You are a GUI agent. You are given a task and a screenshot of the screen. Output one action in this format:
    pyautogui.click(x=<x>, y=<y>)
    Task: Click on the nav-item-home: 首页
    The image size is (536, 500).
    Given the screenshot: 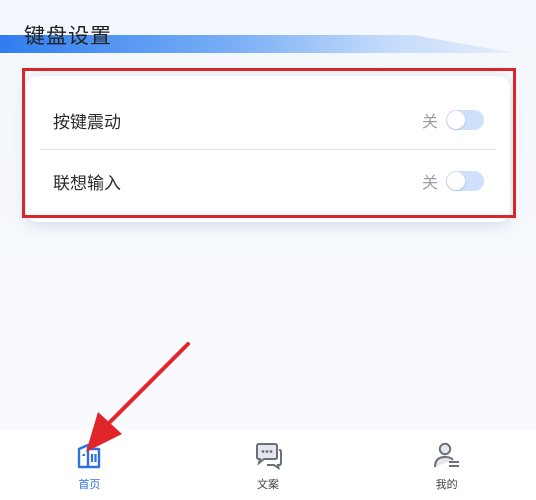 What is the action you would take?
    pyautogui.click(x=89, y=465)
    